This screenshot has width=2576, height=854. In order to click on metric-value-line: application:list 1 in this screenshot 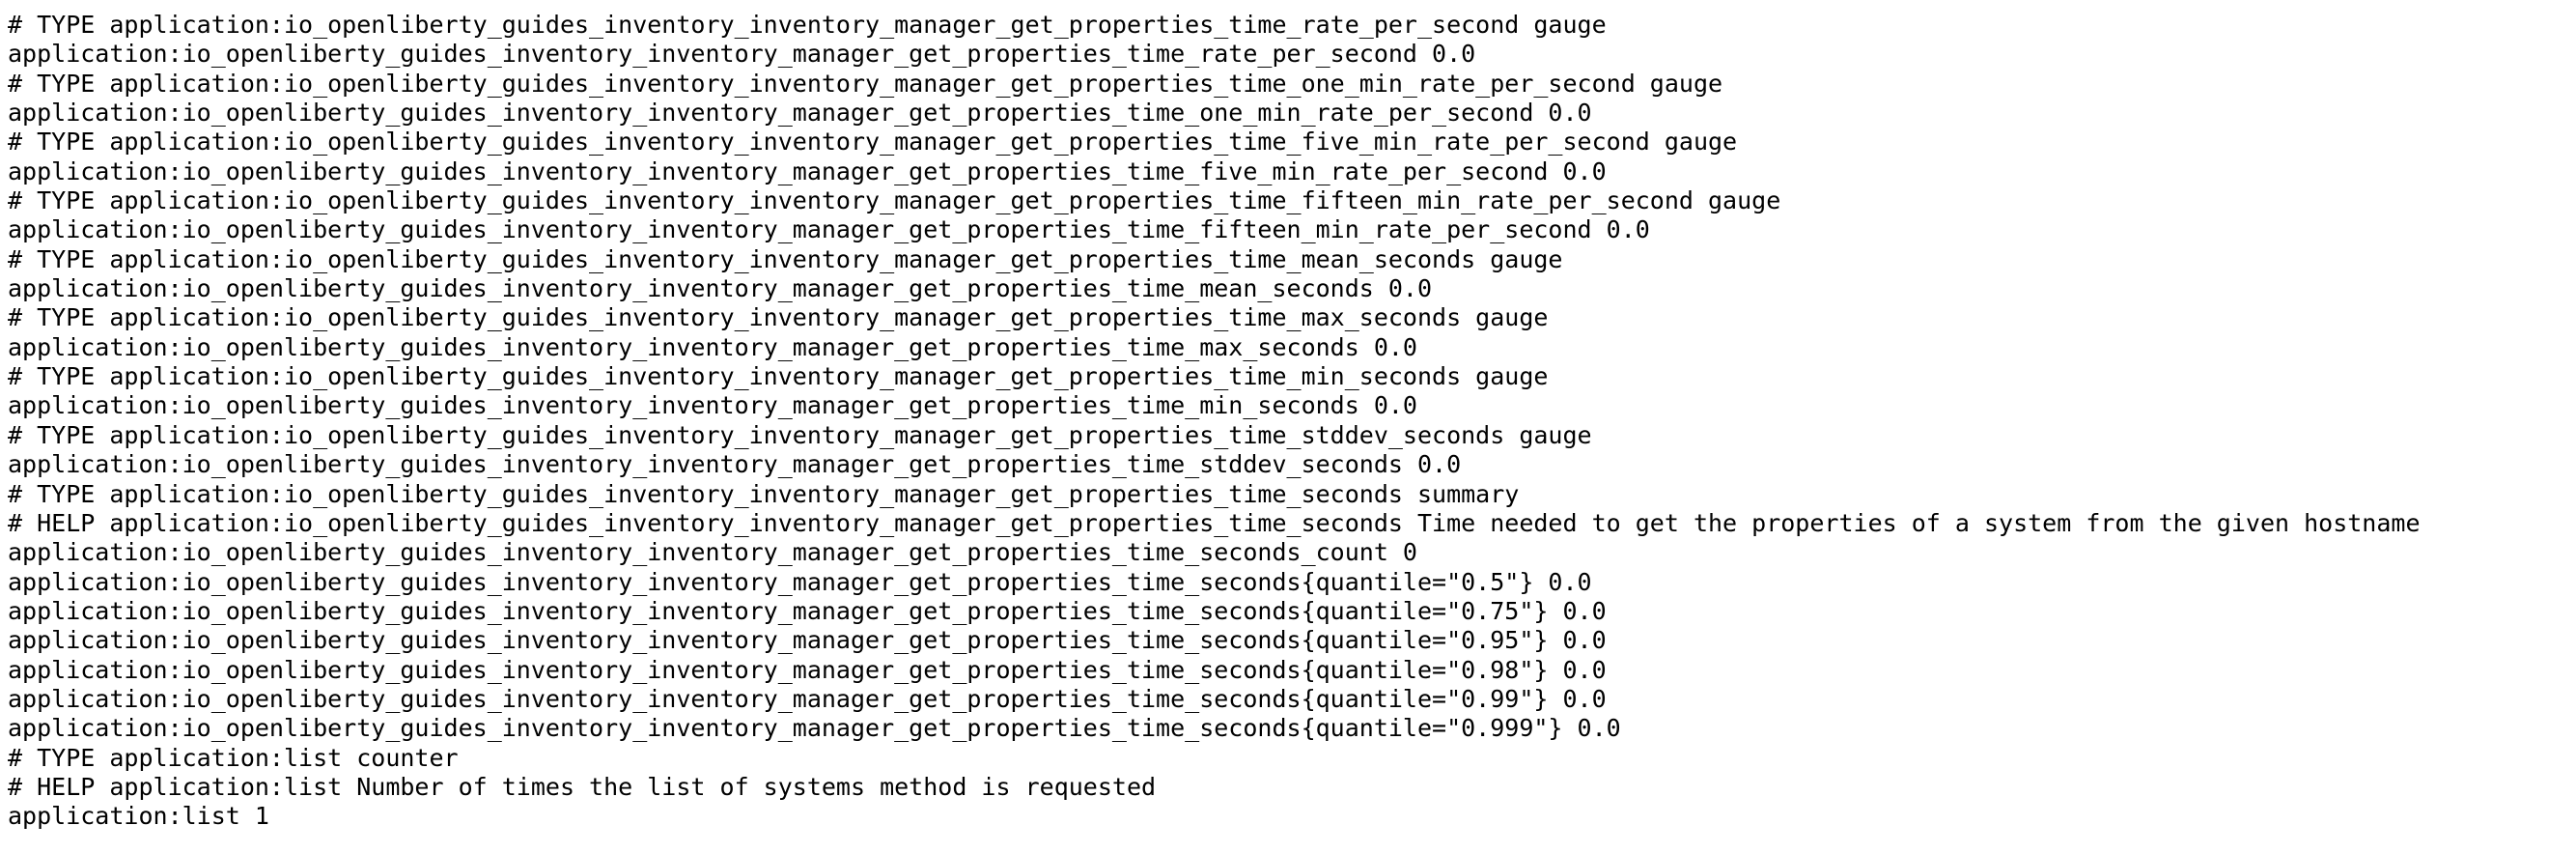, I will do `click(139, 817)`.